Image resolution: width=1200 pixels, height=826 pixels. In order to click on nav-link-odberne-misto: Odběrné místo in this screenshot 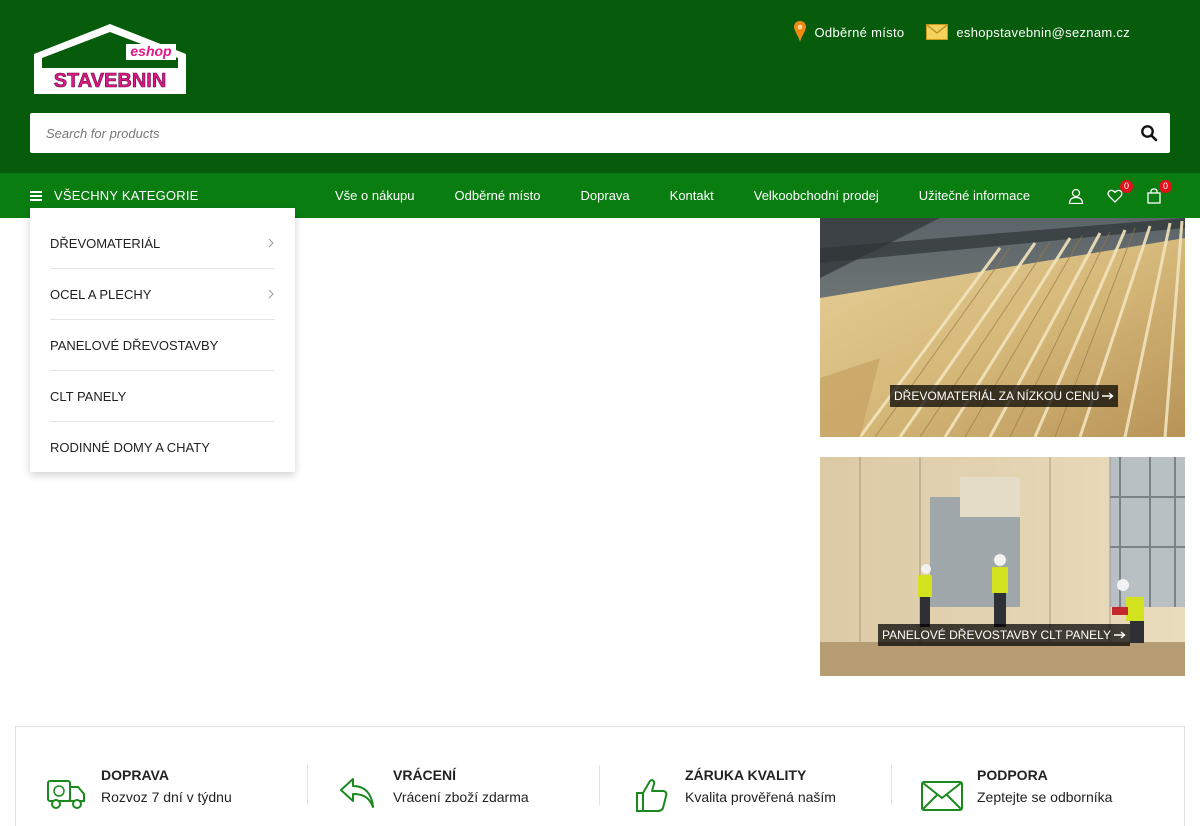, I will do `click(498, 195)`.